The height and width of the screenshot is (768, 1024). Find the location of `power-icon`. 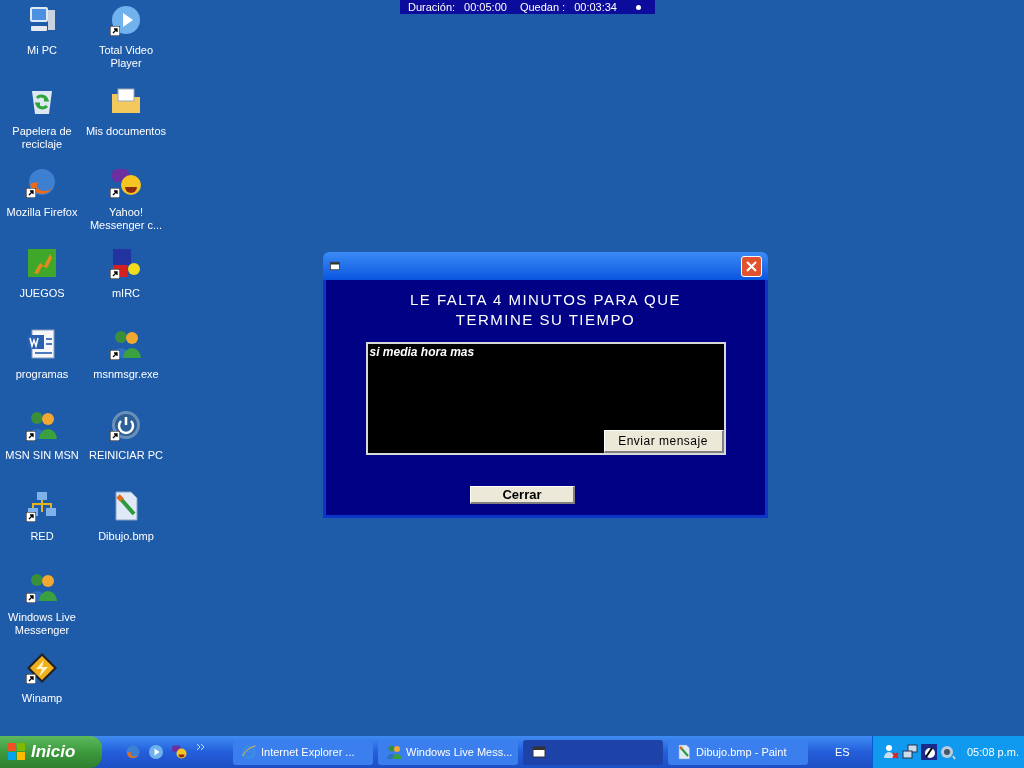

power-icon is located at coordinates (126, 425).